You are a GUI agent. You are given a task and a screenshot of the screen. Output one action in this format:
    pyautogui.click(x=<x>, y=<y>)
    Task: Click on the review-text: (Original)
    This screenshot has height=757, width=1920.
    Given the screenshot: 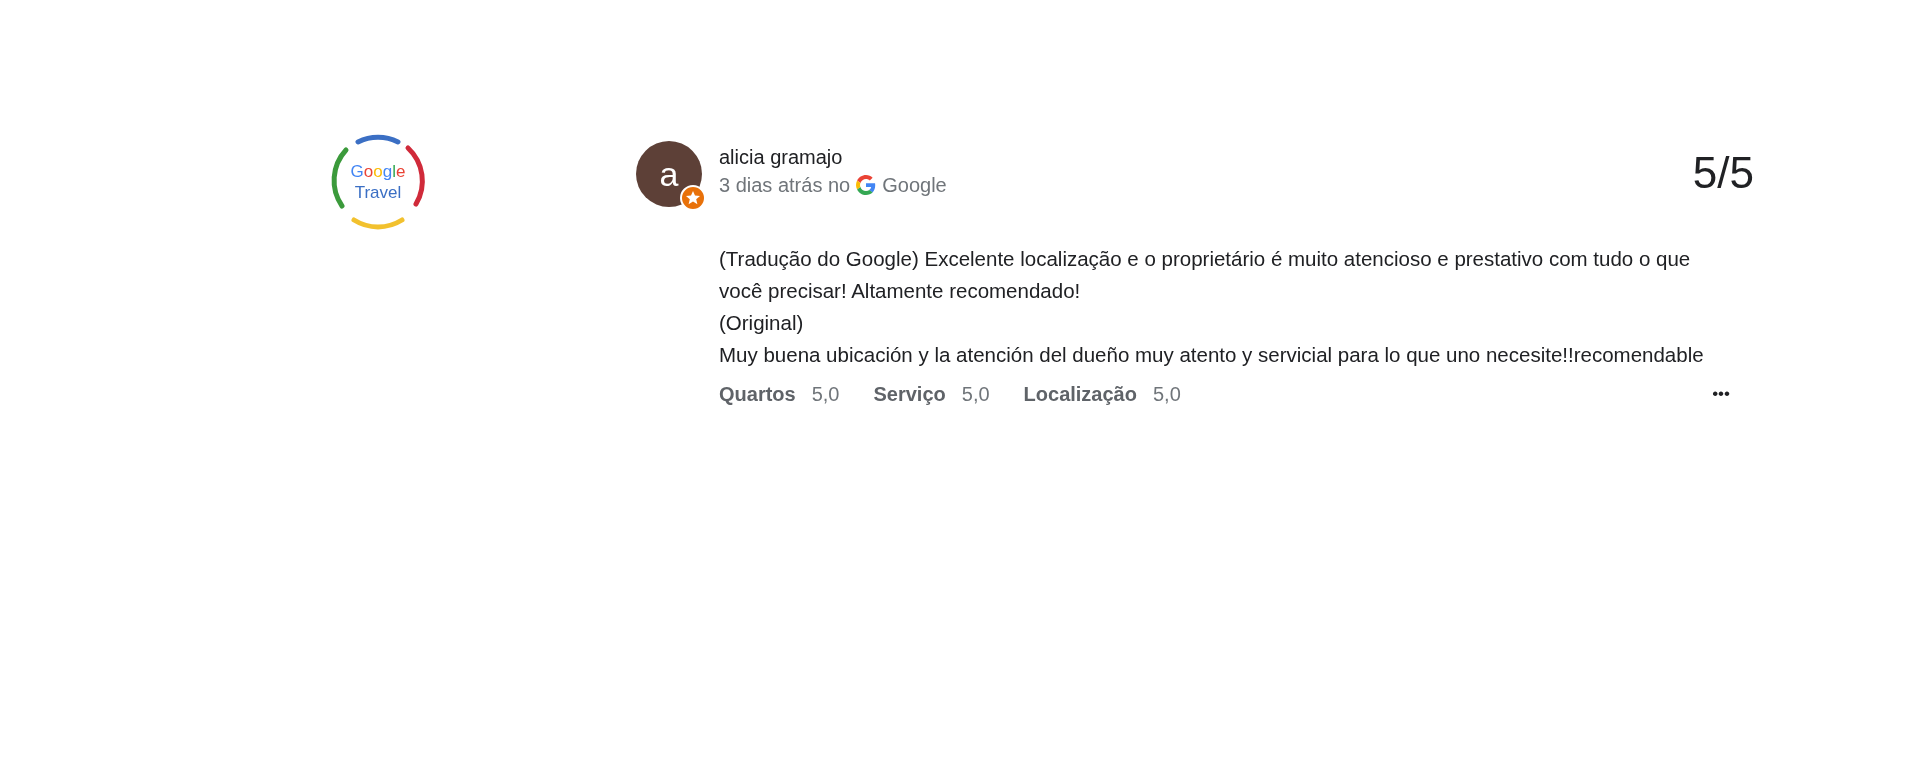 What is the action you would take?
    pyautogui.click(x=762, y=323)
    